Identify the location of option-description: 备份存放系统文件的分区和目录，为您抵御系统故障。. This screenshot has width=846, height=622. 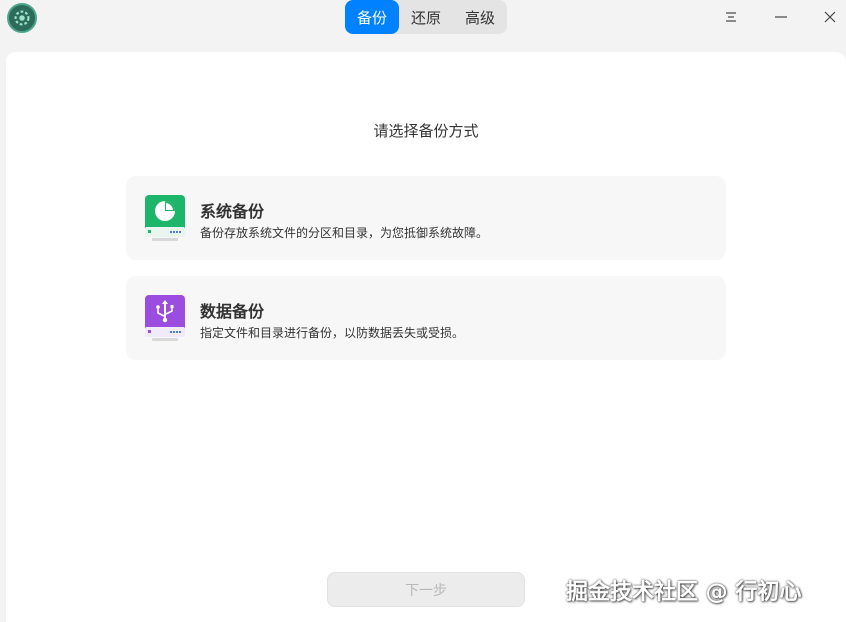
(344, 233).